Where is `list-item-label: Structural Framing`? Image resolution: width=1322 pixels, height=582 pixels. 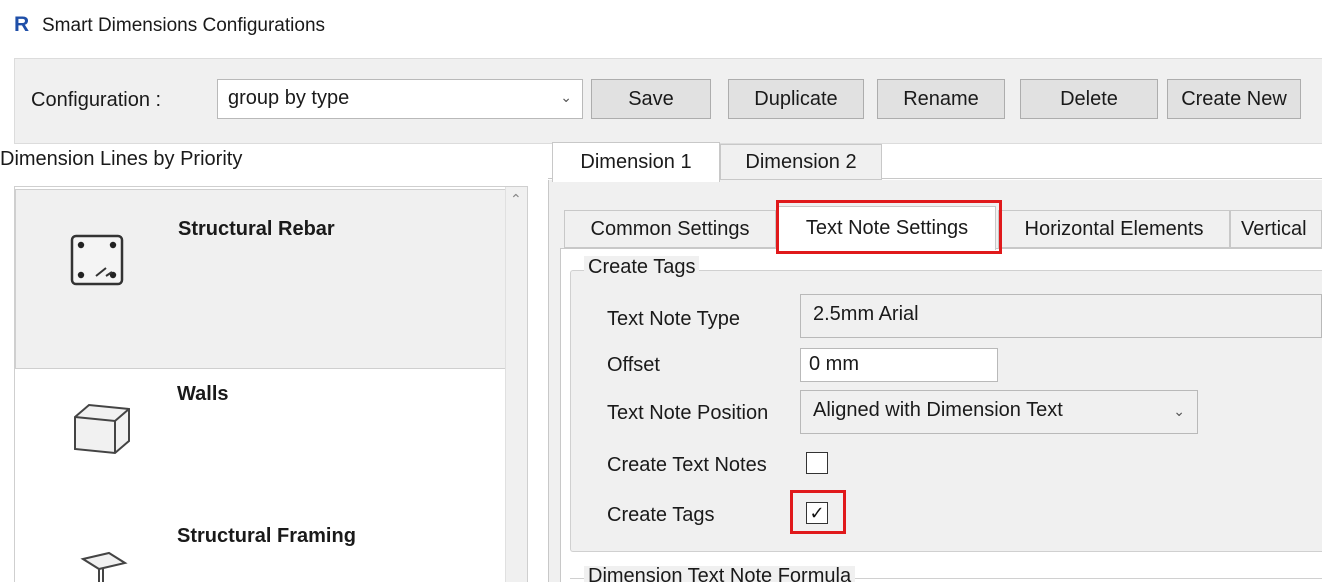
list-item-label: Structural Framing is located at coordinates (266, 536).